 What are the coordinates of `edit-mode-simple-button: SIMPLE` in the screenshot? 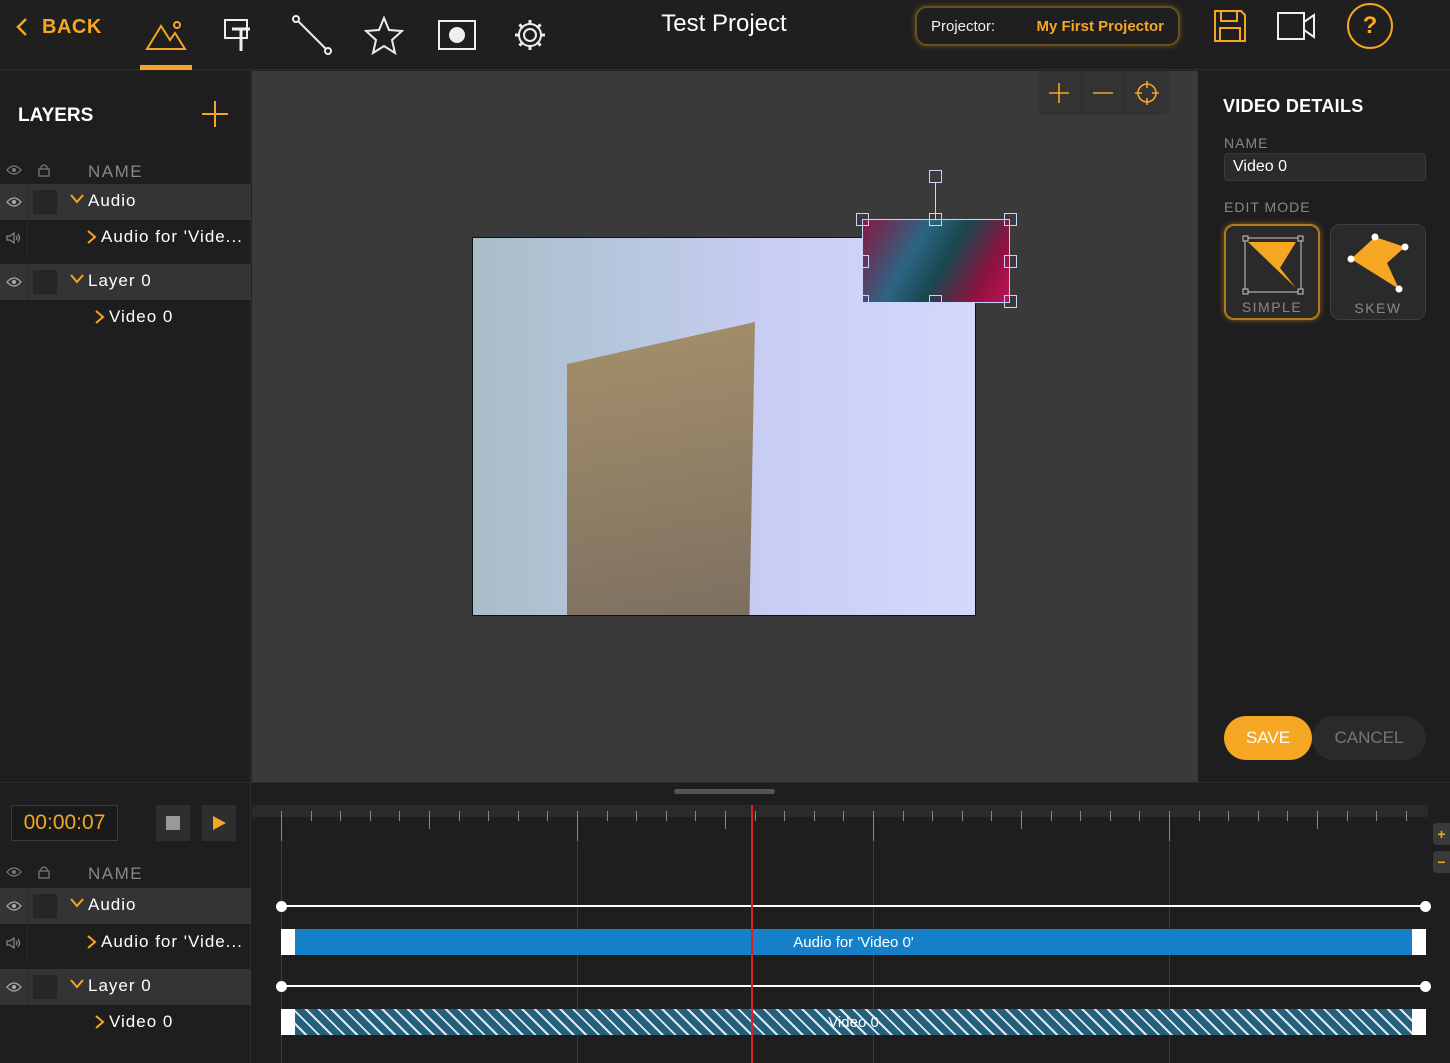 It's located at (1272, 272).